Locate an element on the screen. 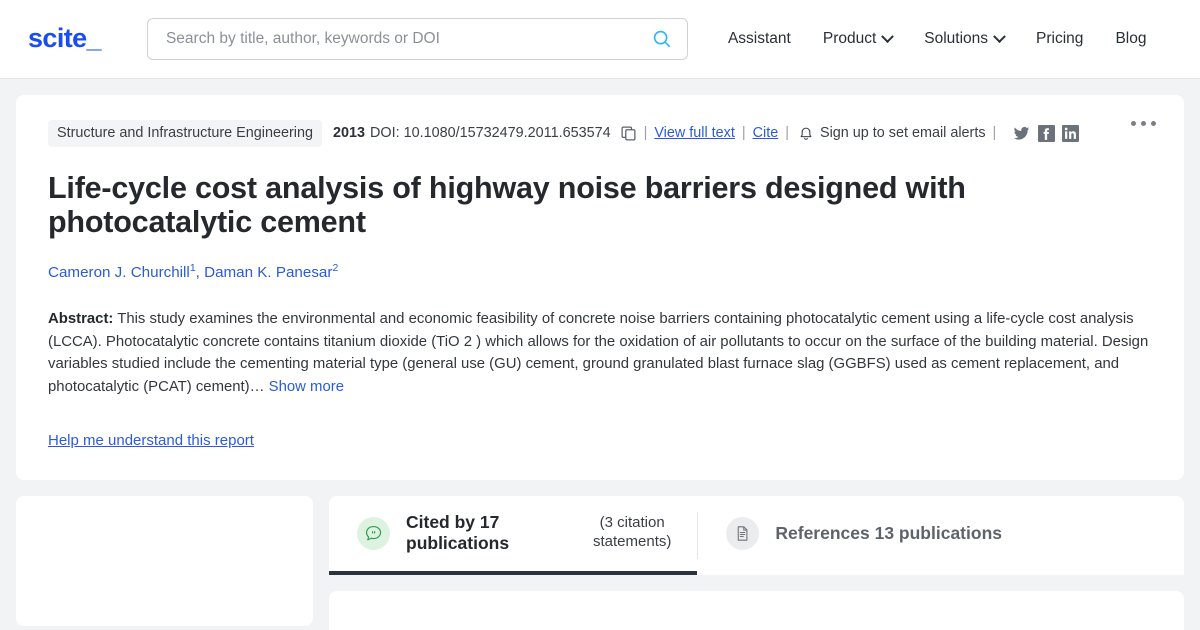  nav-item-blog: Blog is located at coordinates (1130, 39).